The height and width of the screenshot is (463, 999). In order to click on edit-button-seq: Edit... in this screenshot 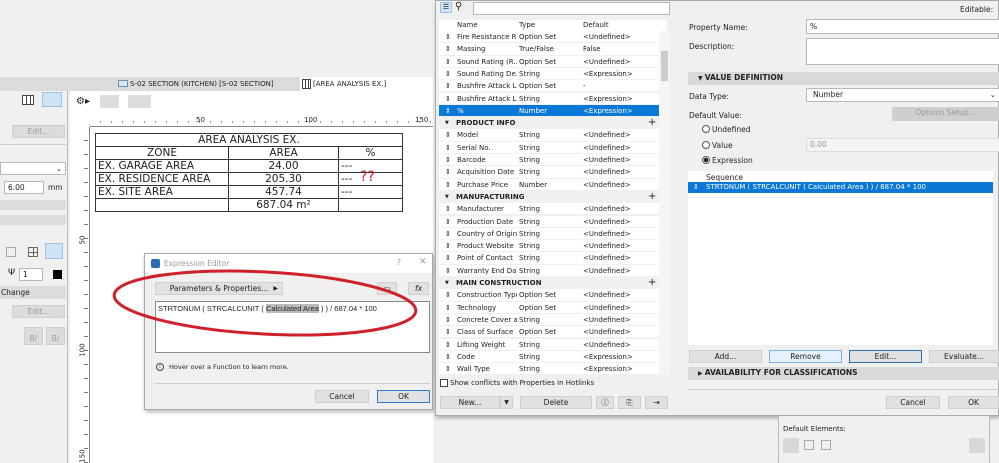, I will do `click(885, 356)`.